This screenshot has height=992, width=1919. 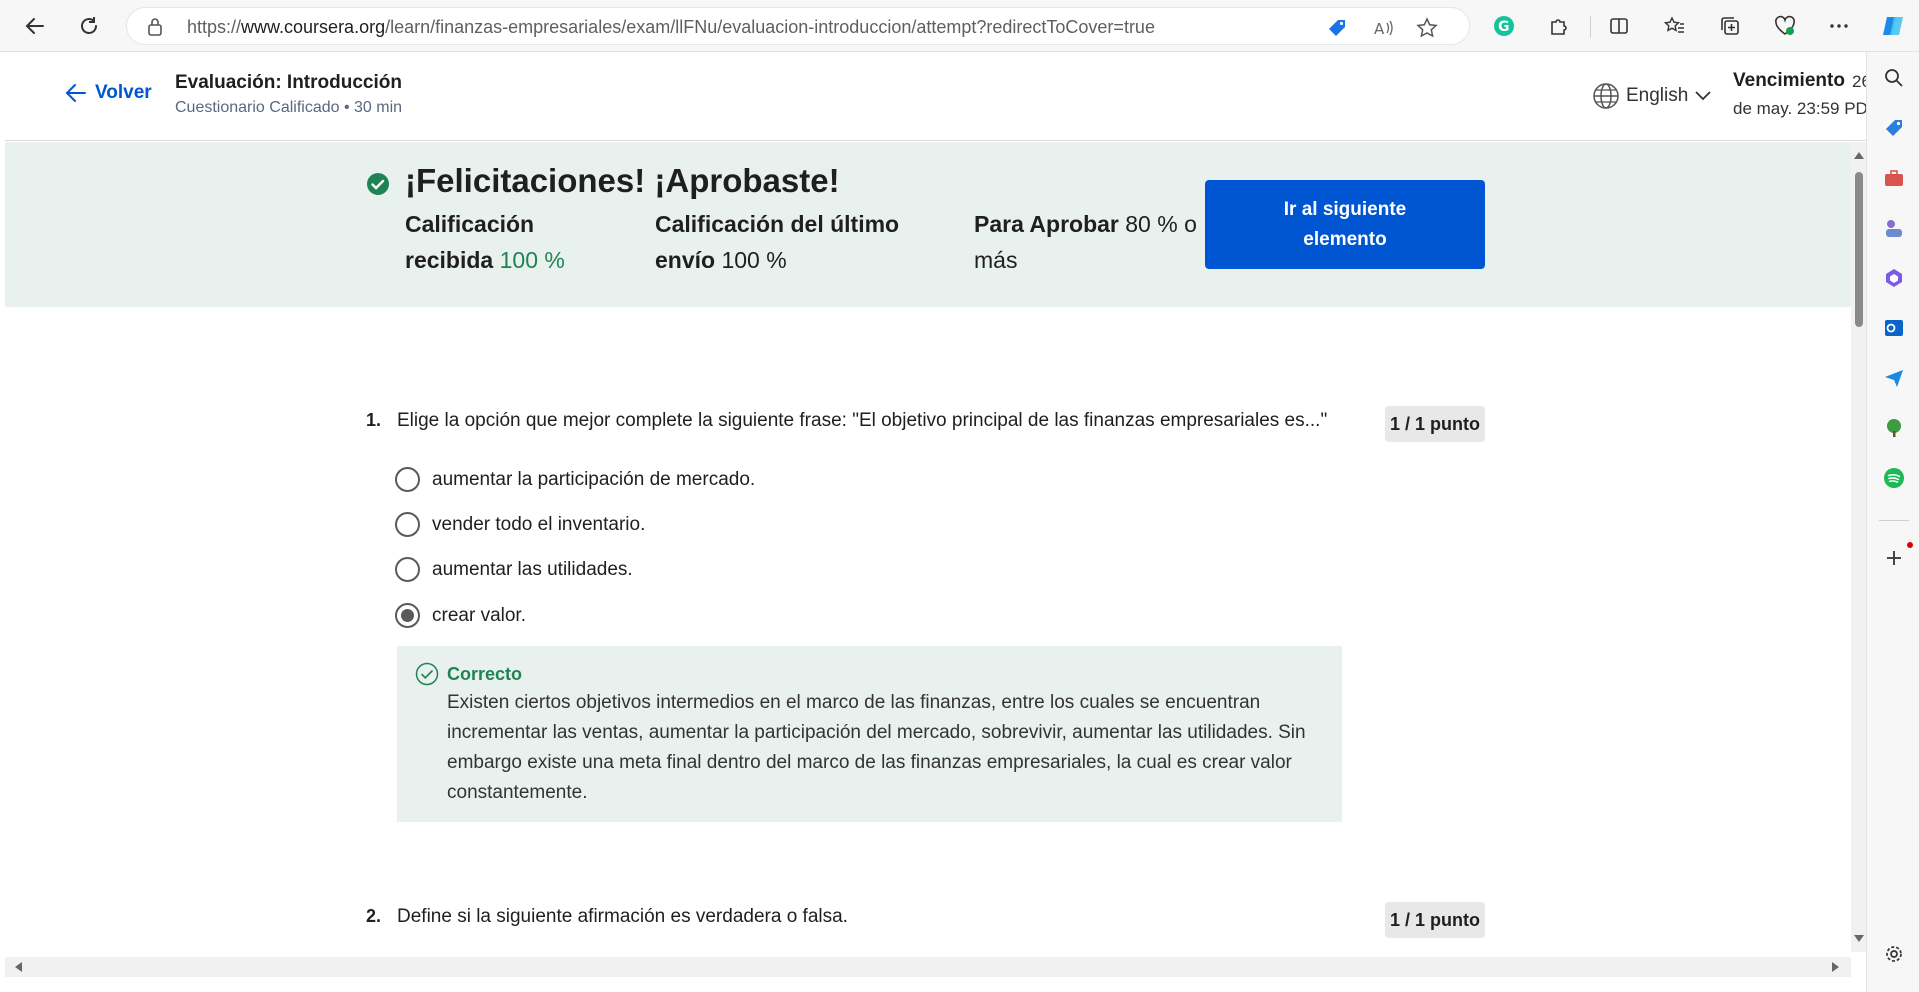 I want to click on option-label: aumentar la participación de mercado., so click(x=594, y=479).